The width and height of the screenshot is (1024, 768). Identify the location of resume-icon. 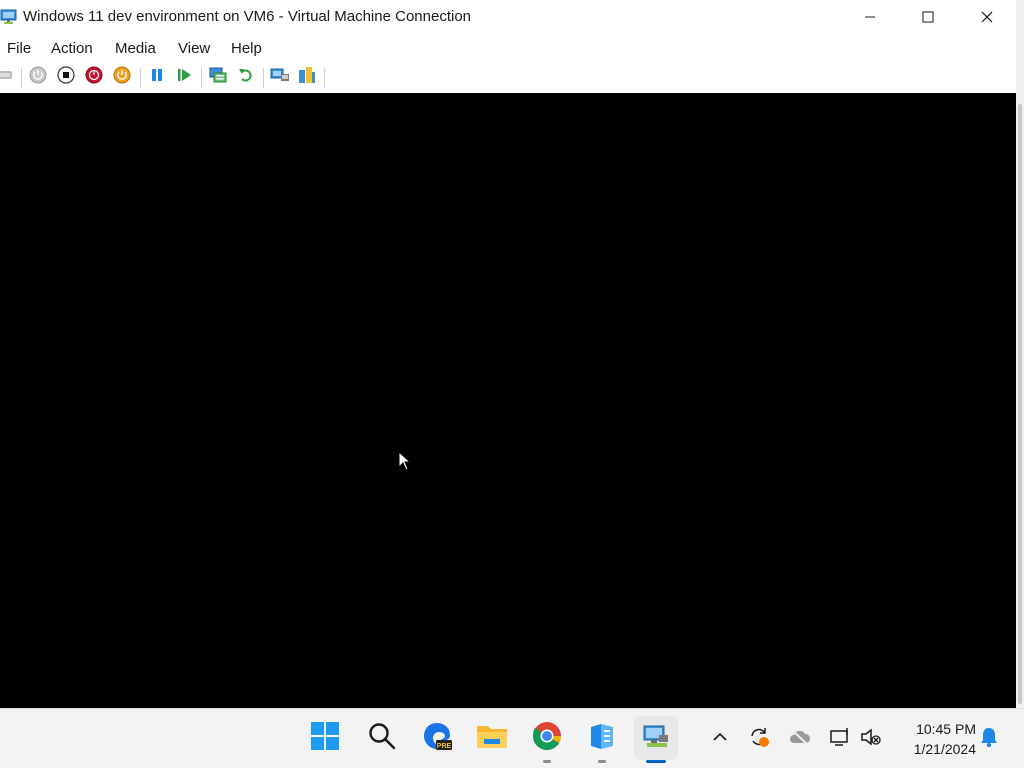
(184, 77).